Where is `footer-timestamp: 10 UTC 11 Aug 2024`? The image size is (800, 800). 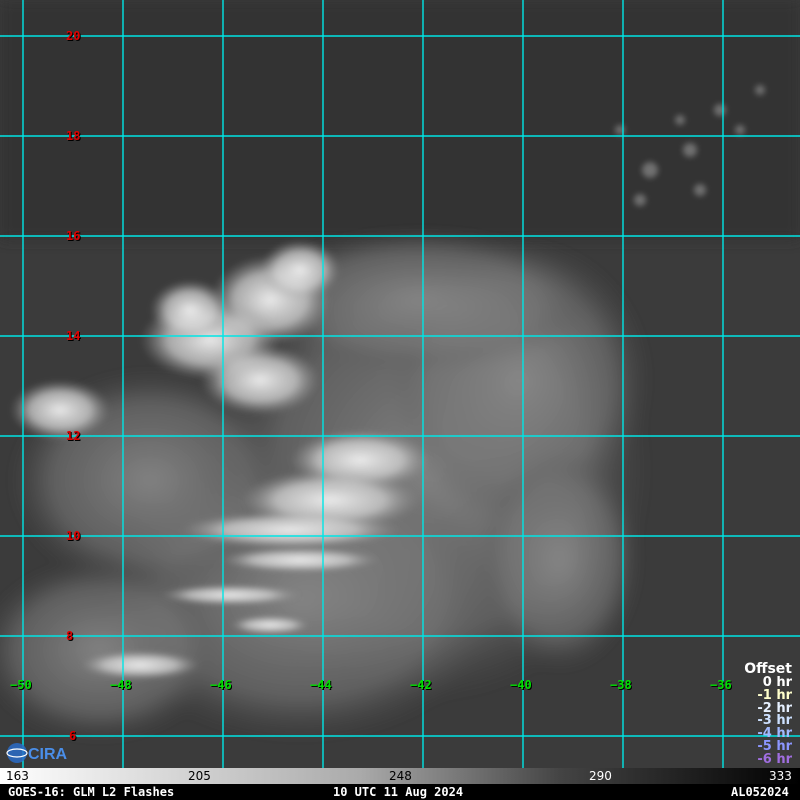 footer-timestamp: 10 UTC 11 Aug 2024 is located at coordinates (398, 792).